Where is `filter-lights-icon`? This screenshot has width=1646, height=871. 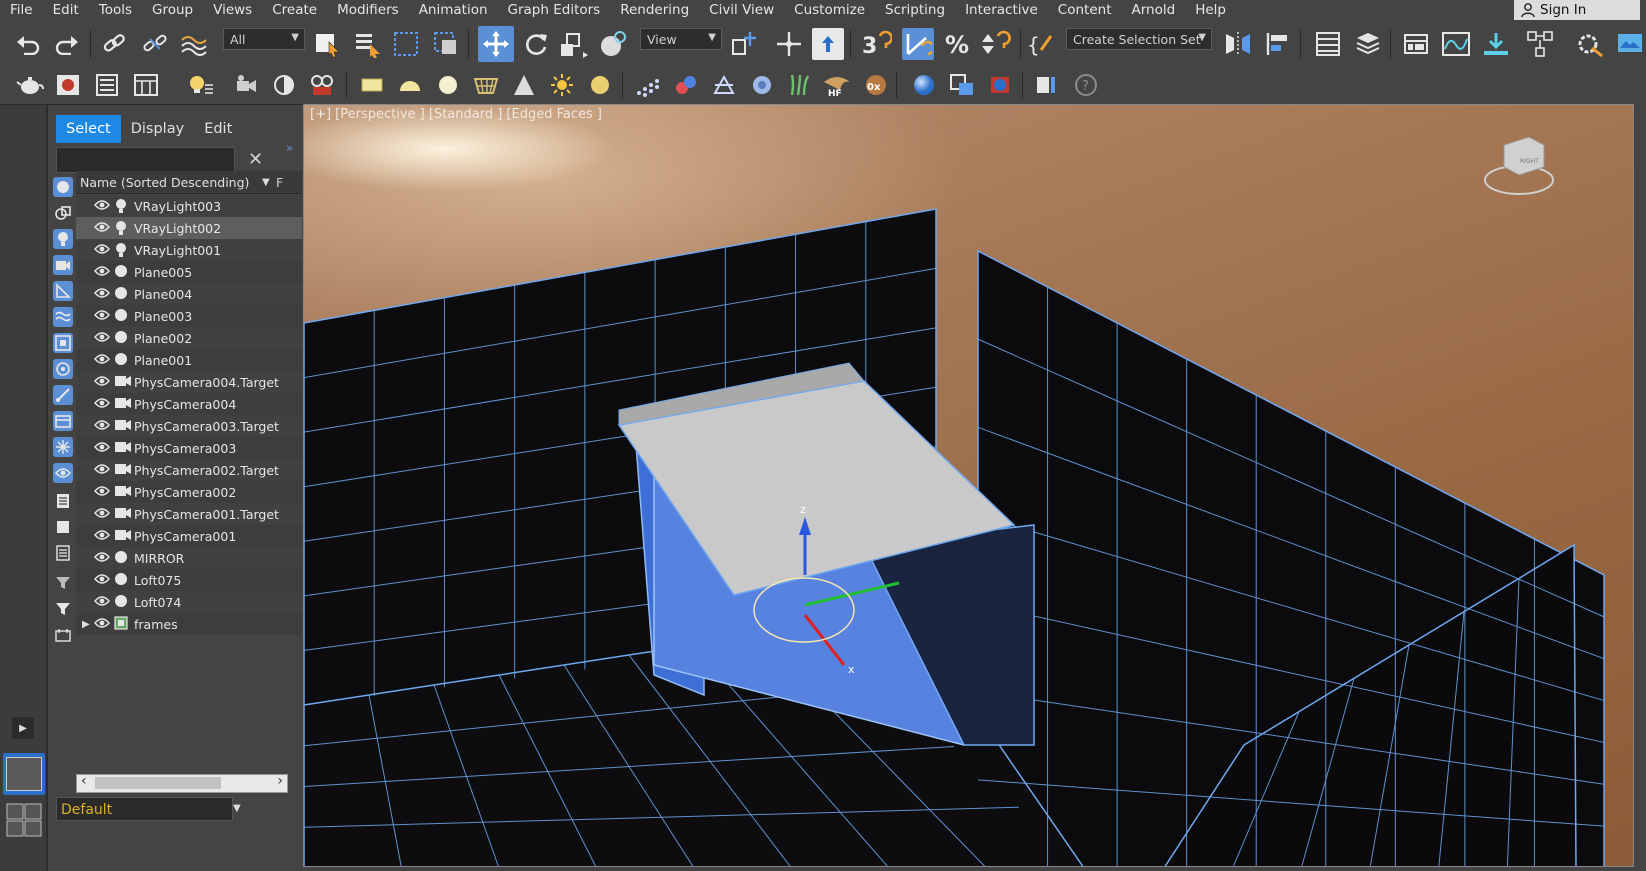 filter-lights-icon is located at coordinates (63, 239).